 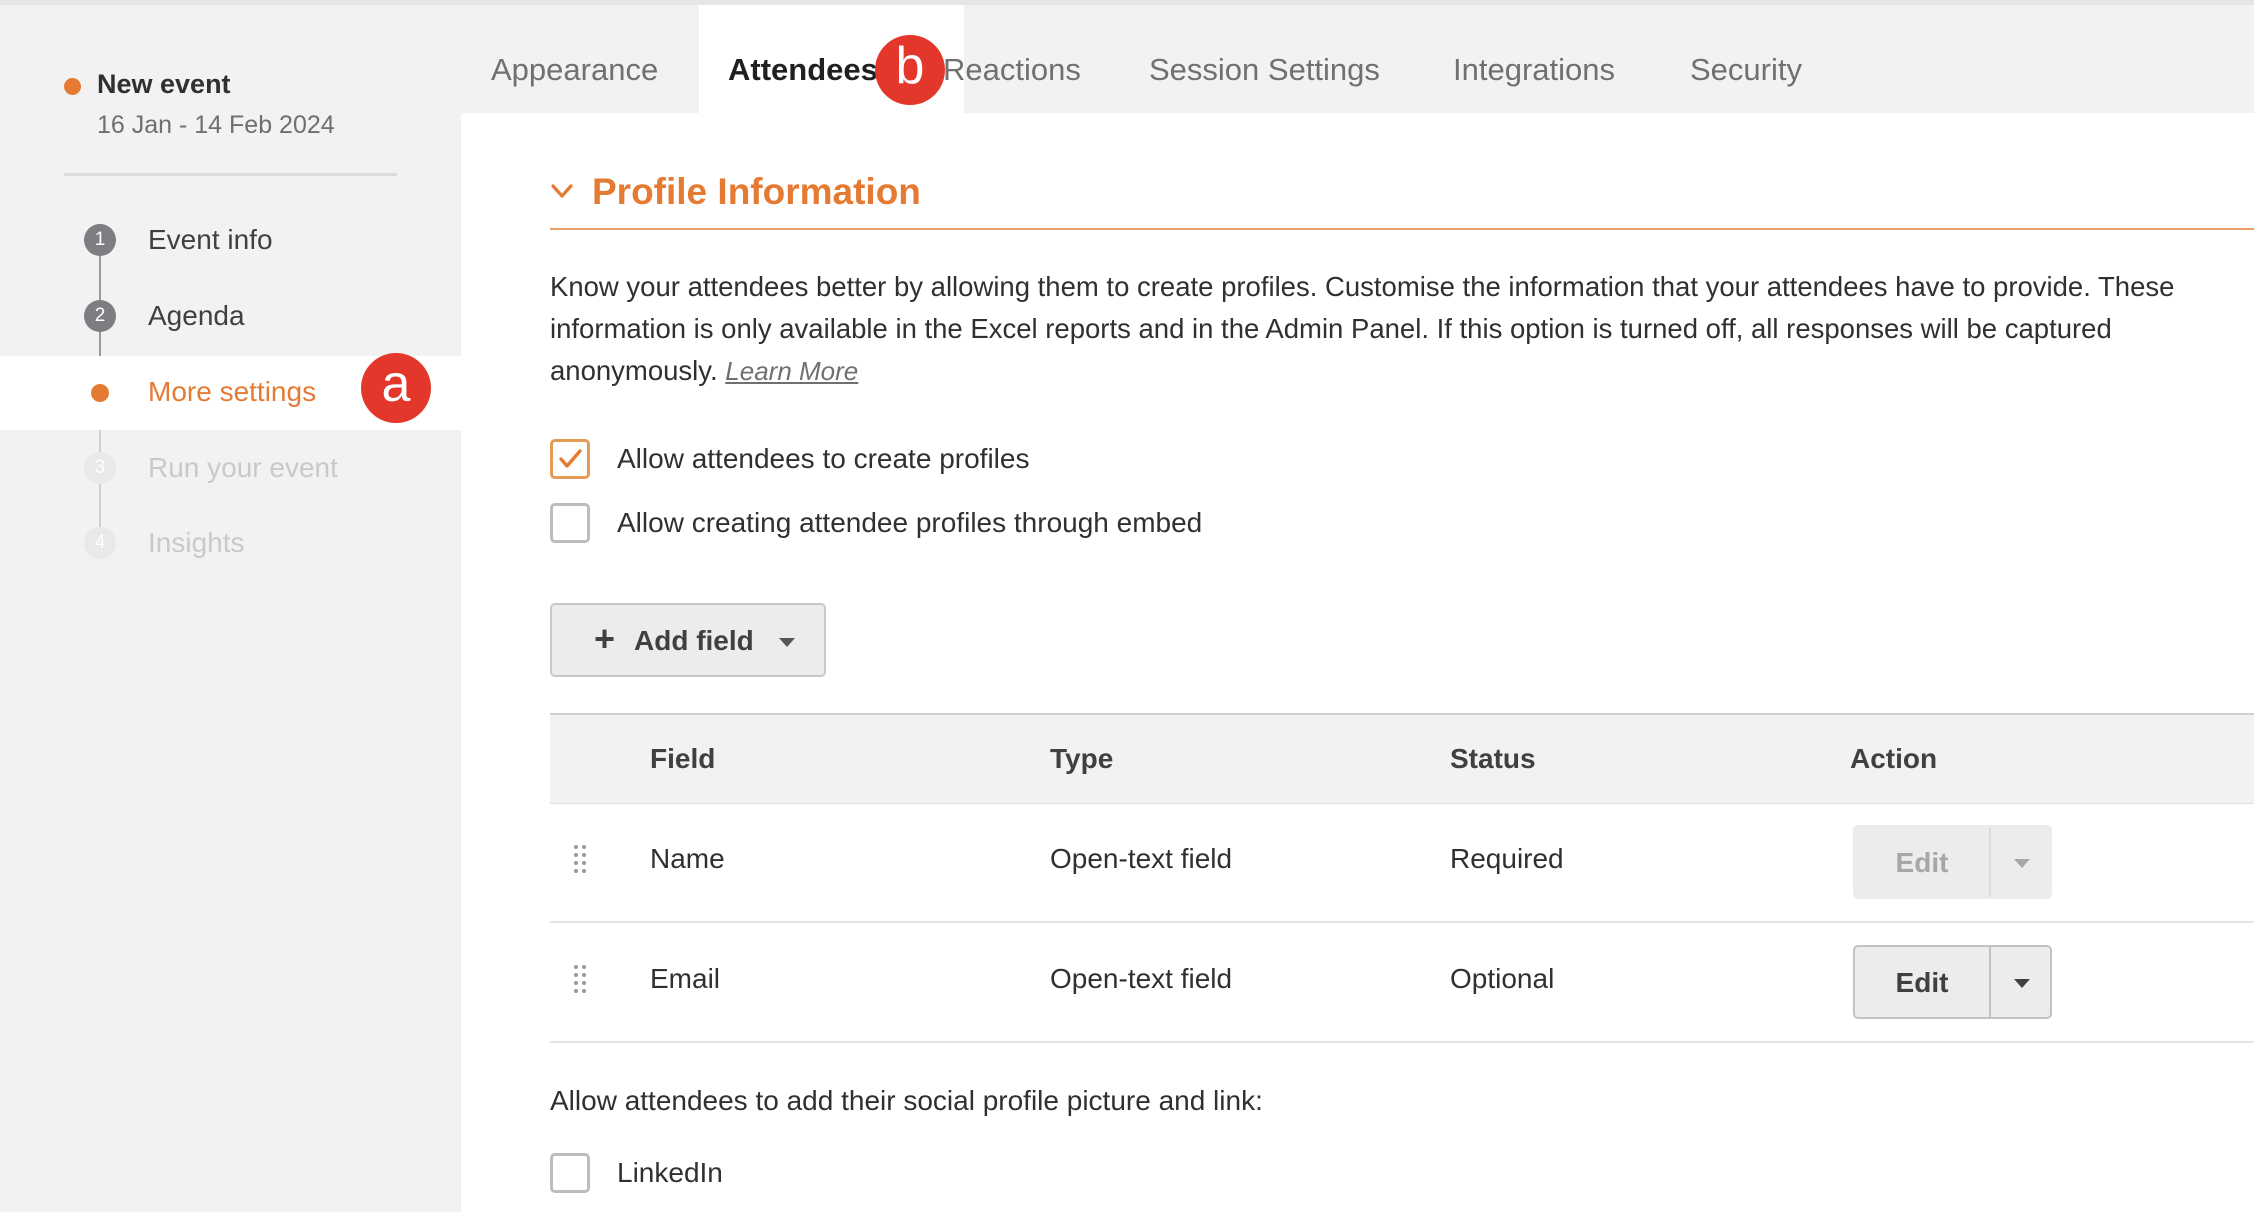 I want to click on column-header-type: Type, so click(x=1082, y=758).